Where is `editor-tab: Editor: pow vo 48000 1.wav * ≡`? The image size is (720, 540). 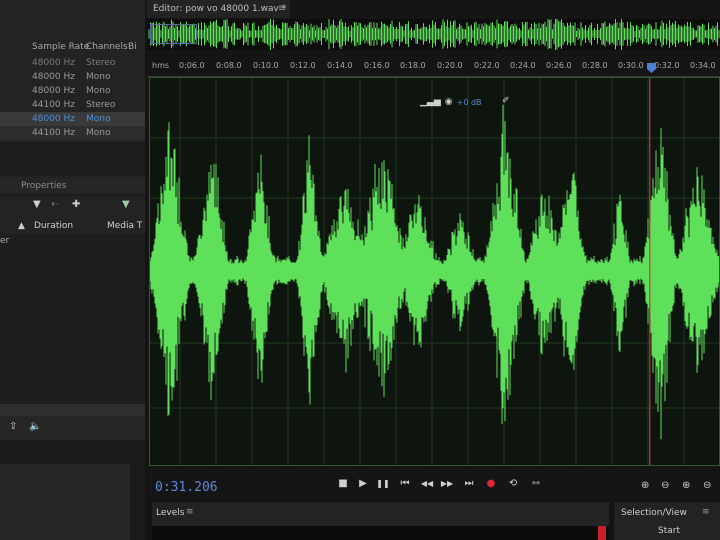 editor-tab: Editor: pow vo 48000 1.wav * ≡ is located at coordinates (218, 9).